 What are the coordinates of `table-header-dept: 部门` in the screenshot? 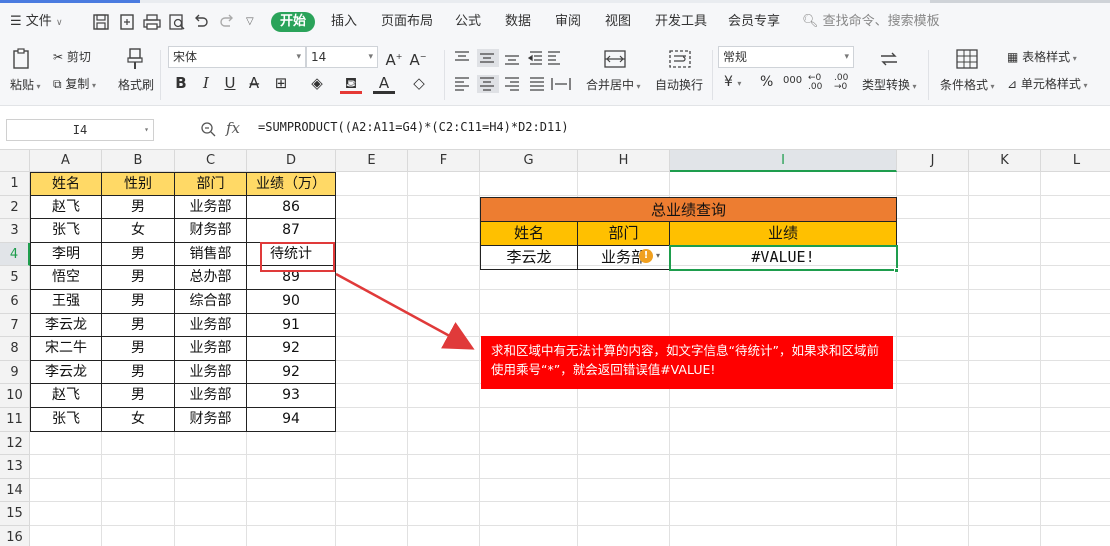 It's located at (211, 184).